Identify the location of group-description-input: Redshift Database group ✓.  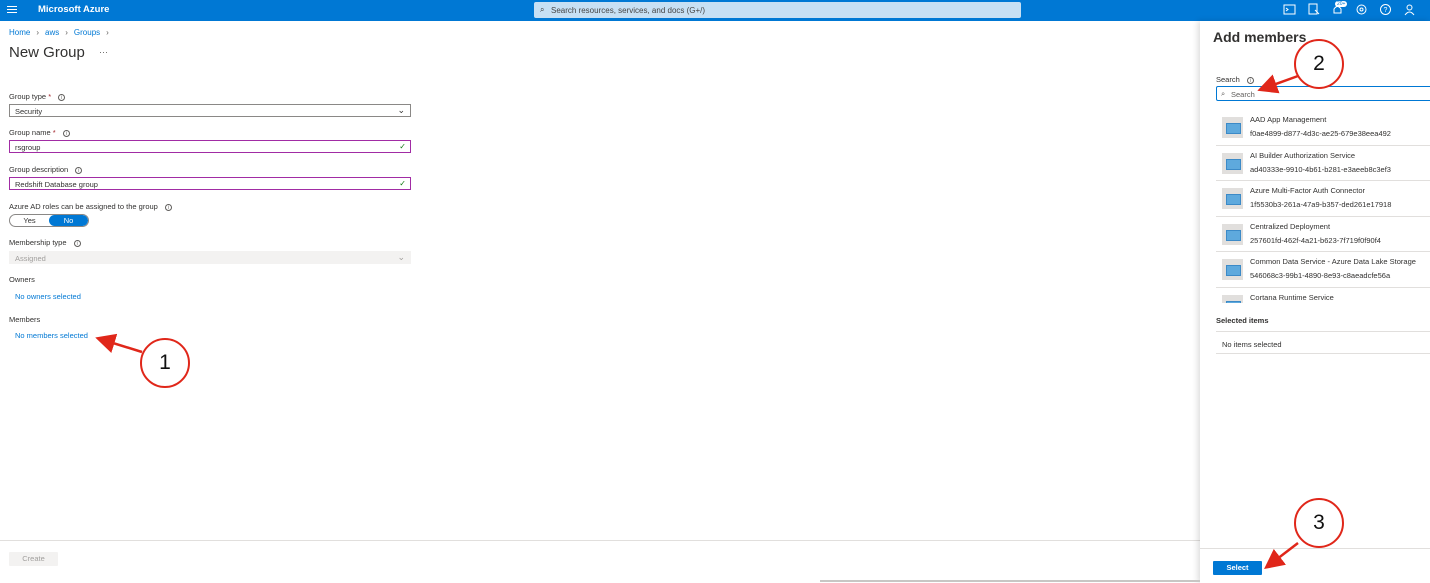
(210, 183).